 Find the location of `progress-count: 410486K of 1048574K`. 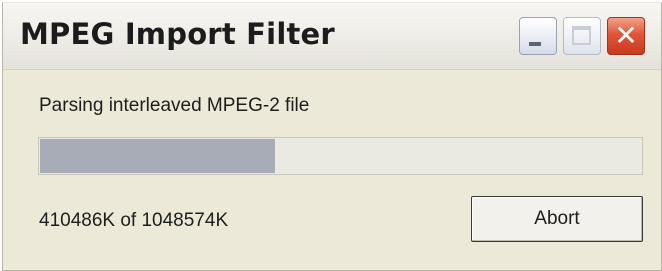

progress-count: 410486K of 1048574K is located at coordinates (134, 220).